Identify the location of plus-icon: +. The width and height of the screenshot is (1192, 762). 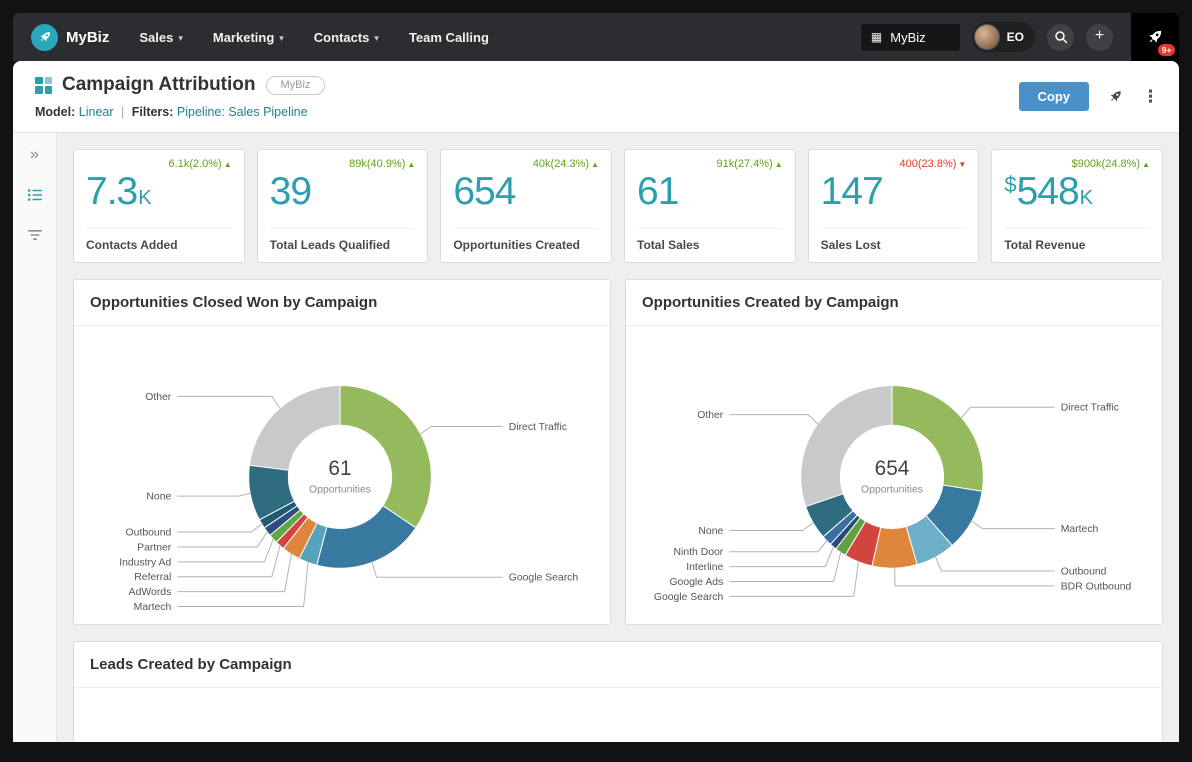
(1099, 35).